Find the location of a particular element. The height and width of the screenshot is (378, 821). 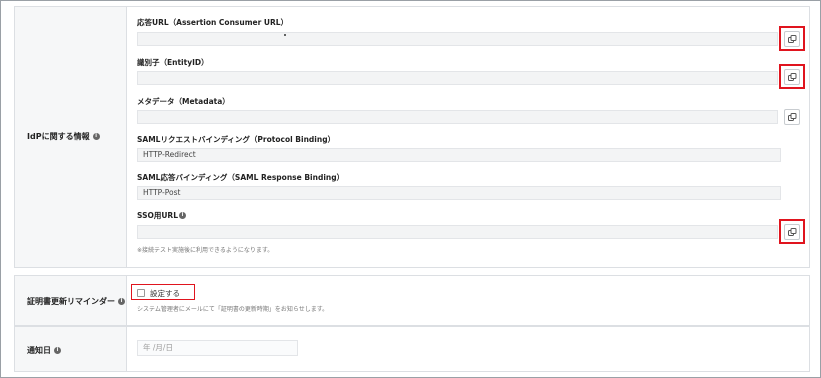

response-binding-field: HTTP-Post is located at coordinates (459, 193).